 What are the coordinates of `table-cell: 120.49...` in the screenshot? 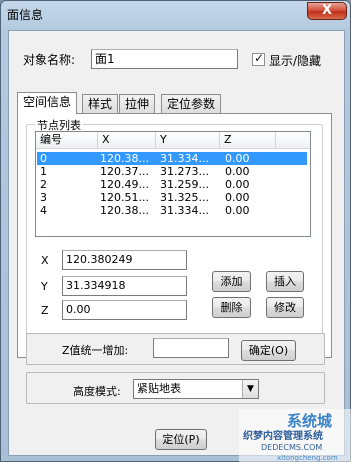 It's located at (124, 184).